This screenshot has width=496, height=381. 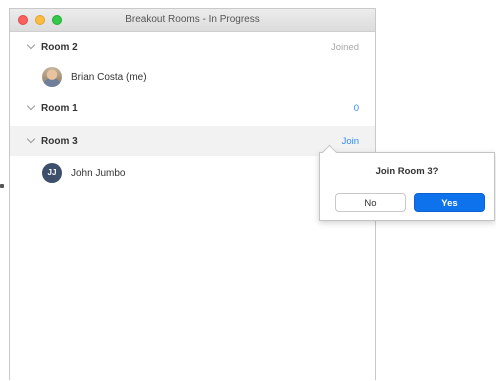 I want to click on join-room-link: Join, so click(x=350, y=141).